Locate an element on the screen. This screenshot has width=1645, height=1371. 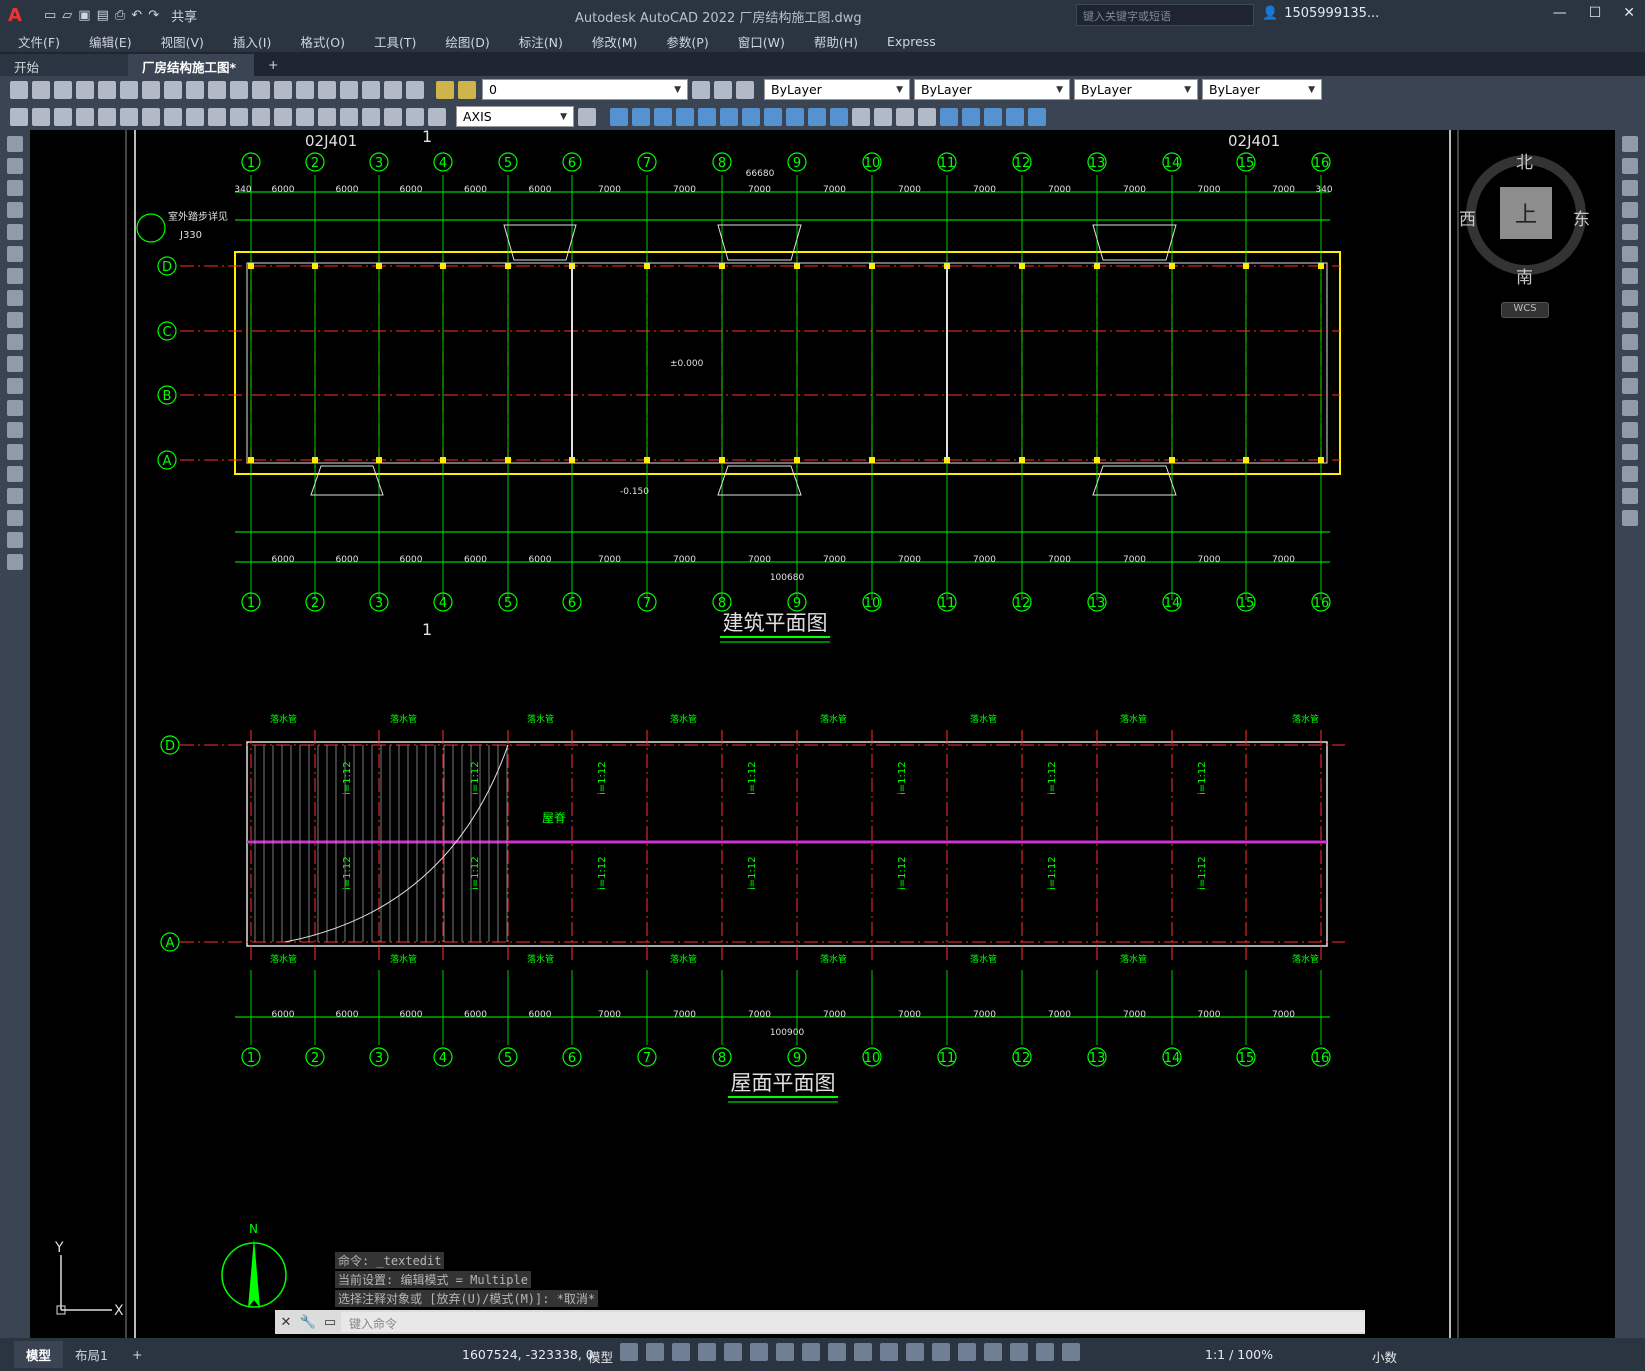
offset-icon is located at coordinates (1630, 210).